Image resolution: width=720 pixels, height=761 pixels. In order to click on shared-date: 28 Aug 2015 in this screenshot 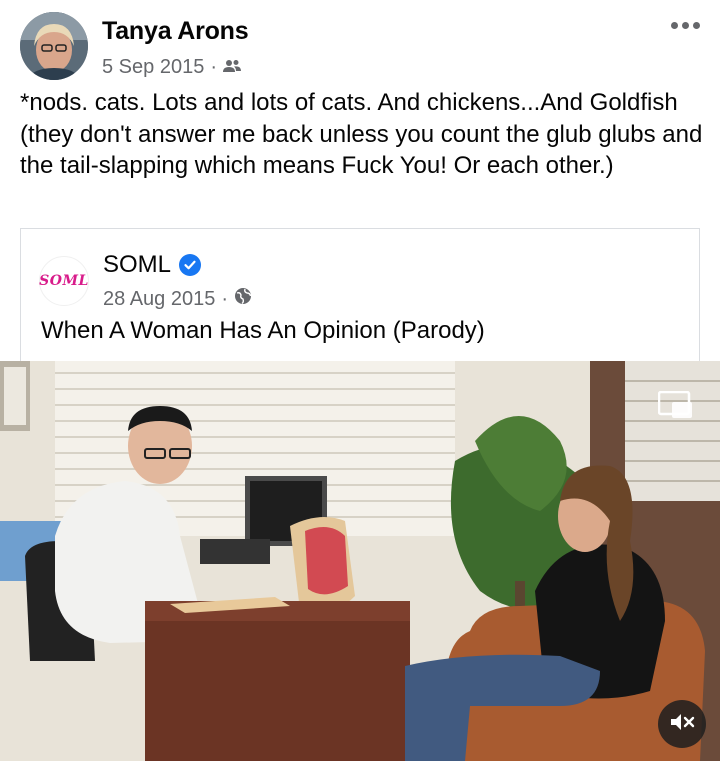, I will do `click(159, 299)`.